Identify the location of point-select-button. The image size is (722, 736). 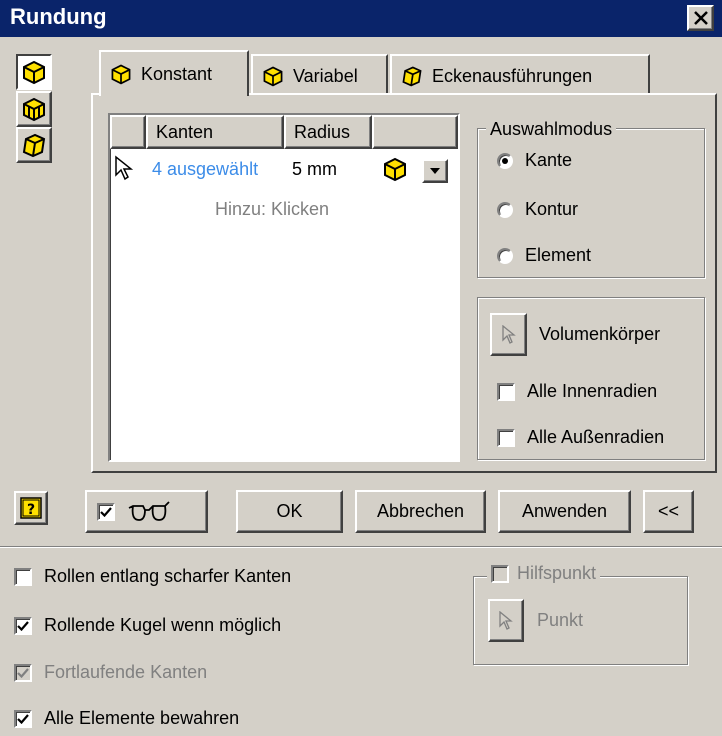
(506, 620).